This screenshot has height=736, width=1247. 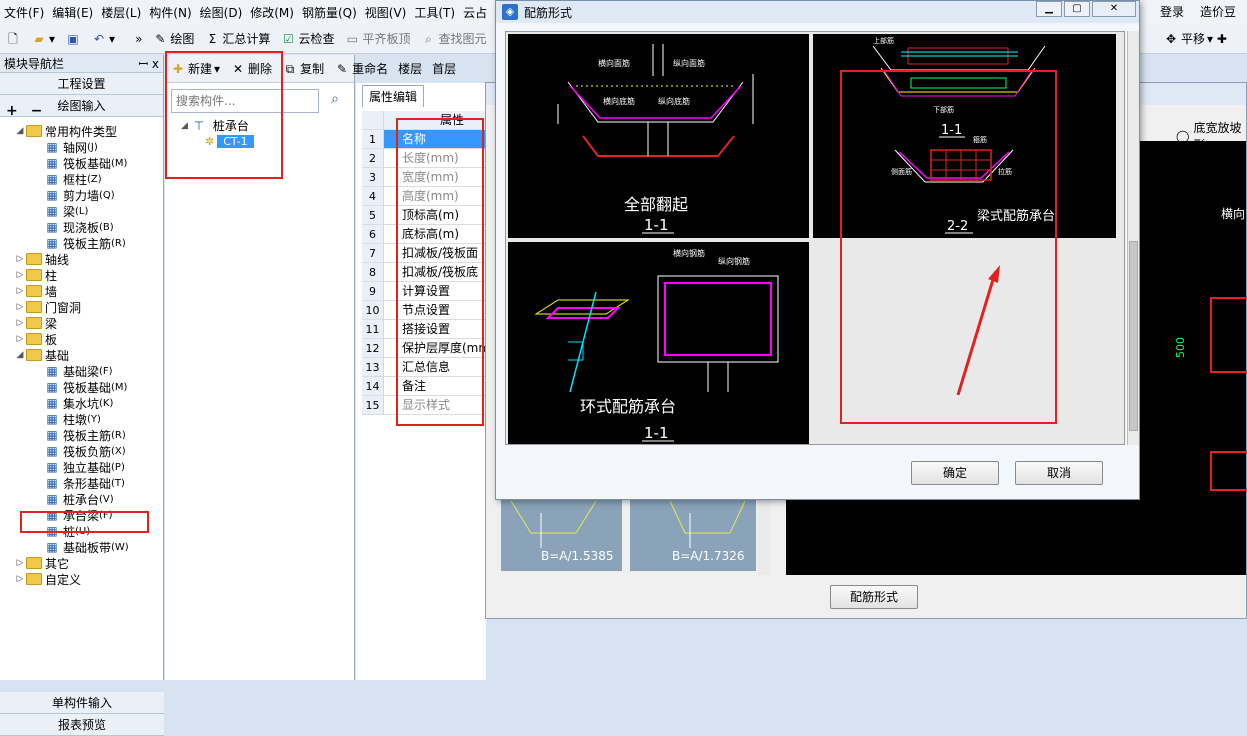 What do you see at coordinates (424, 158) in the screenshot?
I see `property-row: 2 长度(mm)` at bounding box center [424, 158].